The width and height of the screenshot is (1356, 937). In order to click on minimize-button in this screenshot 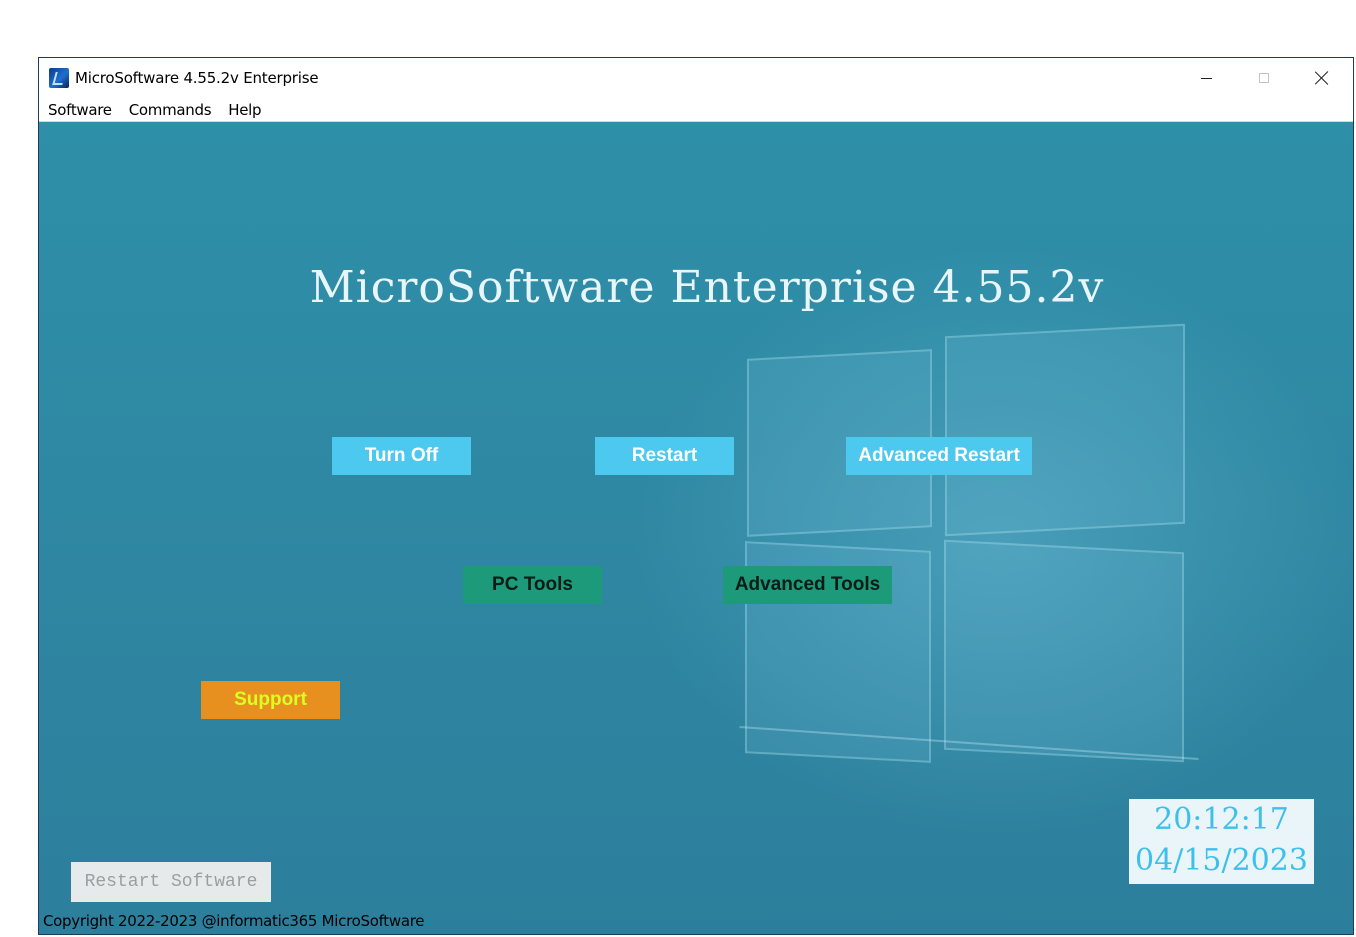, I will do `click(1206, 78)`.